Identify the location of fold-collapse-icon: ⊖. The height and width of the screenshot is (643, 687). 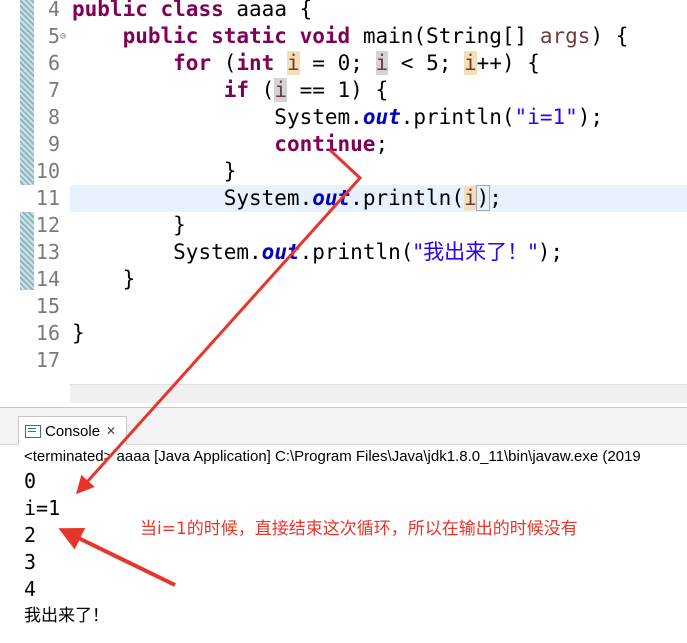
(63, 36).